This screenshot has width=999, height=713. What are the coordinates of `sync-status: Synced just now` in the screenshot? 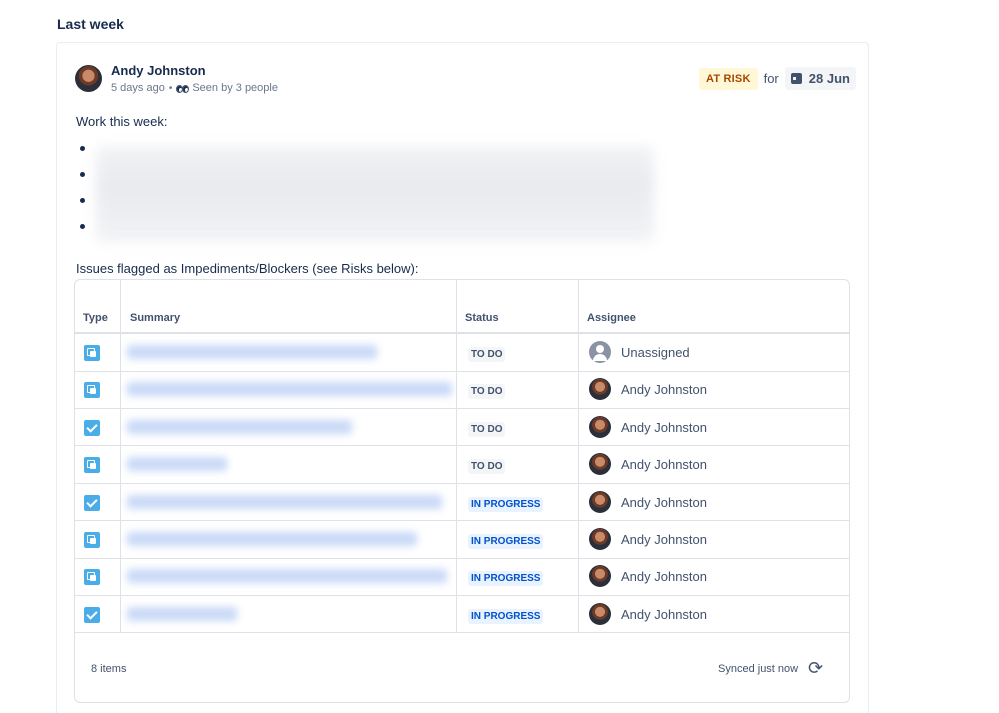 It's located at (758, 669).